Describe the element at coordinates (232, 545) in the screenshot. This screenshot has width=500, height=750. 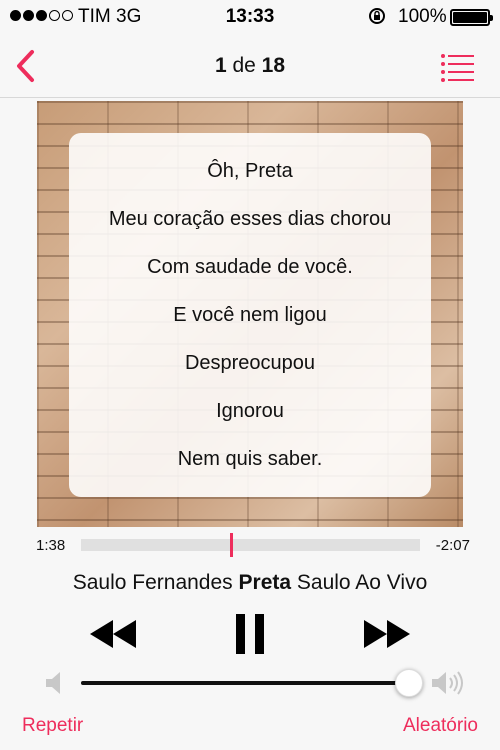
I see `playhead-marker` at that location.